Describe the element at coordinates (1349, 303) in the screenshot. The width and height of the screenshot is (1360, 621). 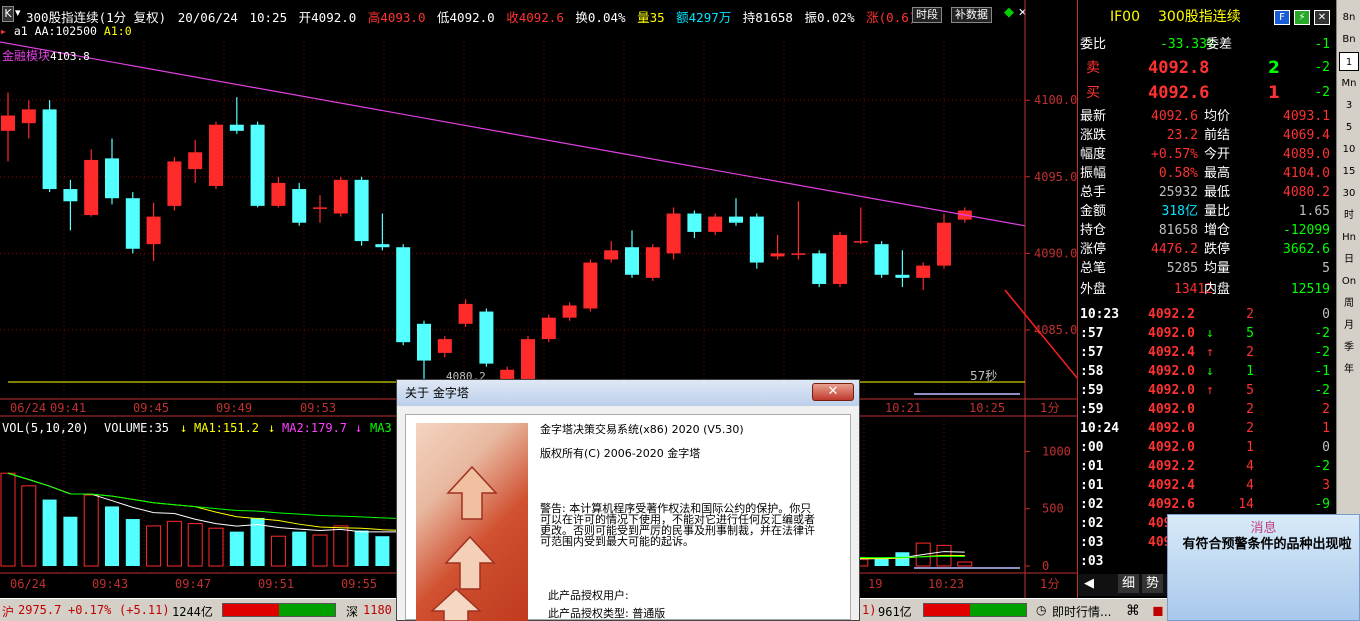
I see `sidebar-period-13: 周` at that location.